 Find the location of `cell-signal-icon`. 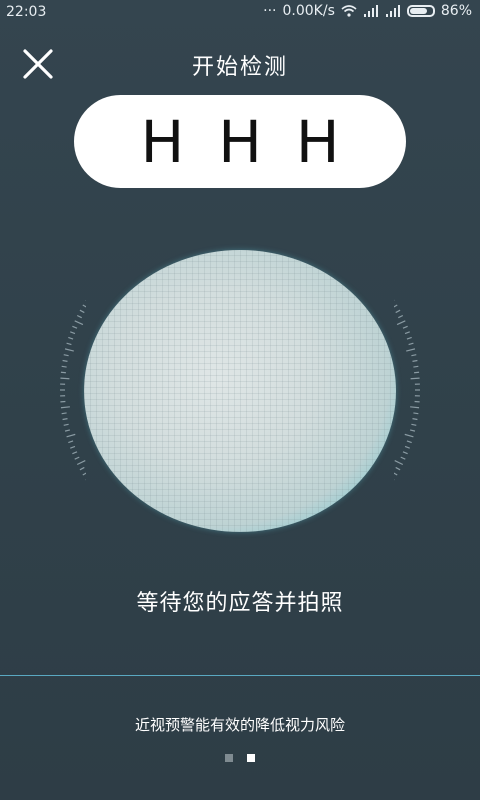

cell-signal-icon is located at coordinates (370, 11).